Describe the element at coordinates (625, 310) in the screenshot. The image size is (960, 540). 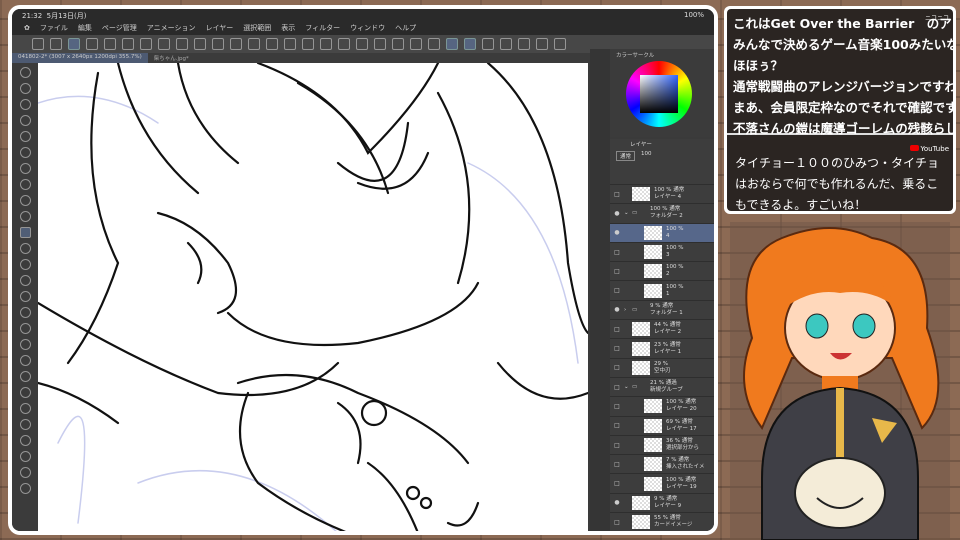
I see `folder-toggle-icon: ›` at that location.